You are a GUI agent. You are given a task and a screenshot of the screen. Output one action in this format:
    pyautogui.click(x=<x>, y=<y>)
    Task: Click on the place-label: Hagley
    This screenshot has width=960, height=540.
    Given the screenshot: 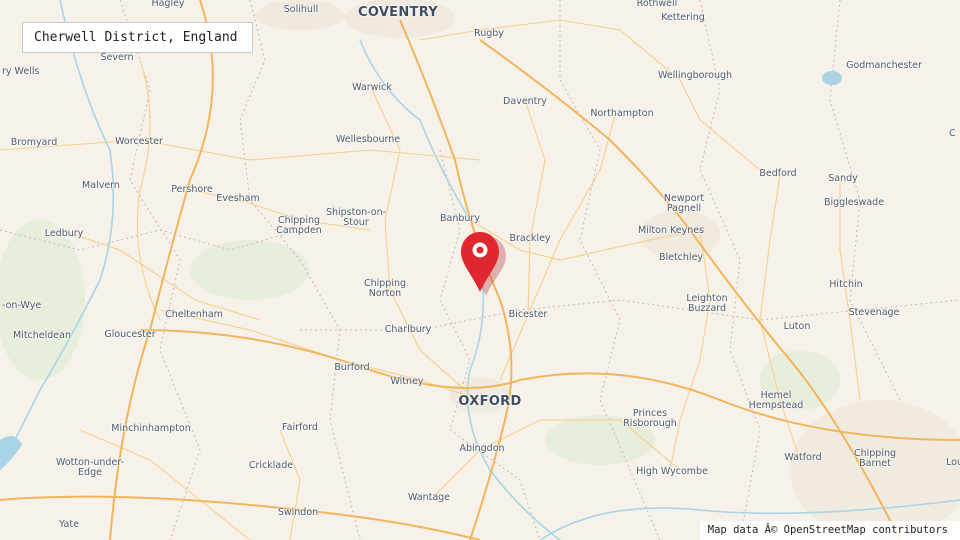 What is the action you would take?
    pyautogui.click(x=168, y=4)
    